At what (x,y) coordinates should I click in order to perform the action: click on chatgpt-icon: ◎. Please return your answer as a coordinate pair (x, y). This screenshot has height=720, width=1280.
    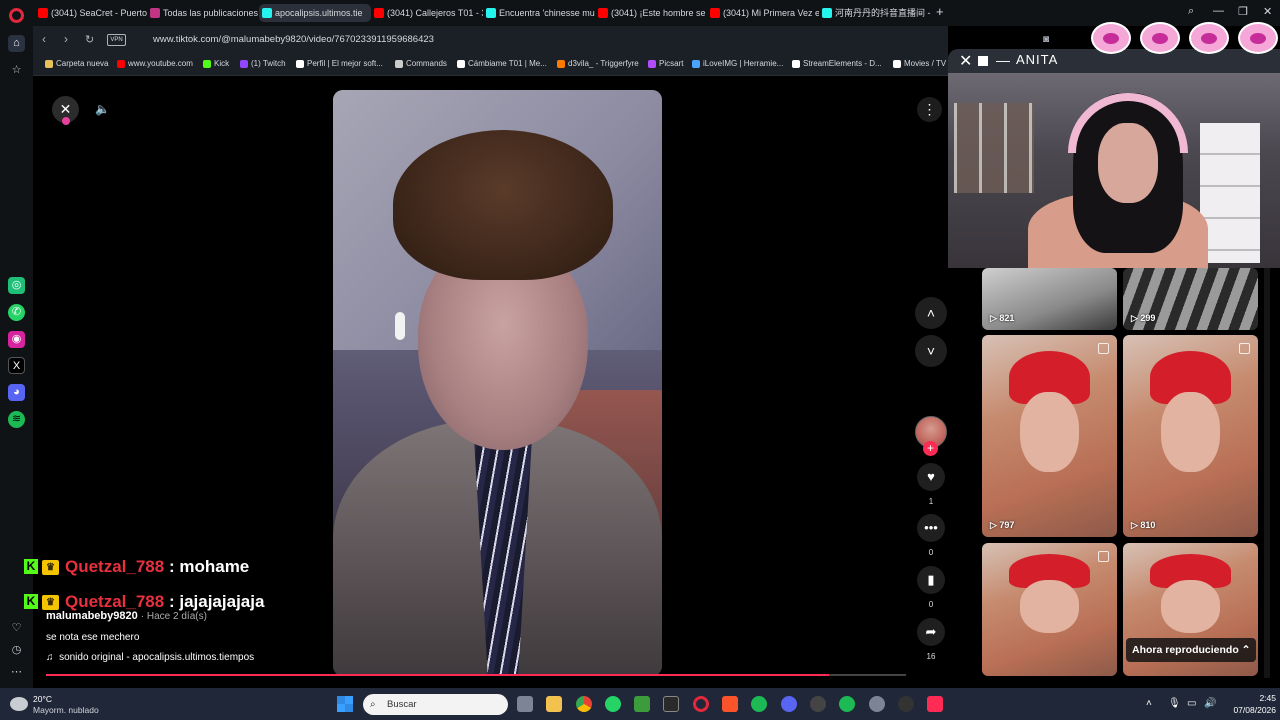
    Looking at the image, I should click on (16, 285).